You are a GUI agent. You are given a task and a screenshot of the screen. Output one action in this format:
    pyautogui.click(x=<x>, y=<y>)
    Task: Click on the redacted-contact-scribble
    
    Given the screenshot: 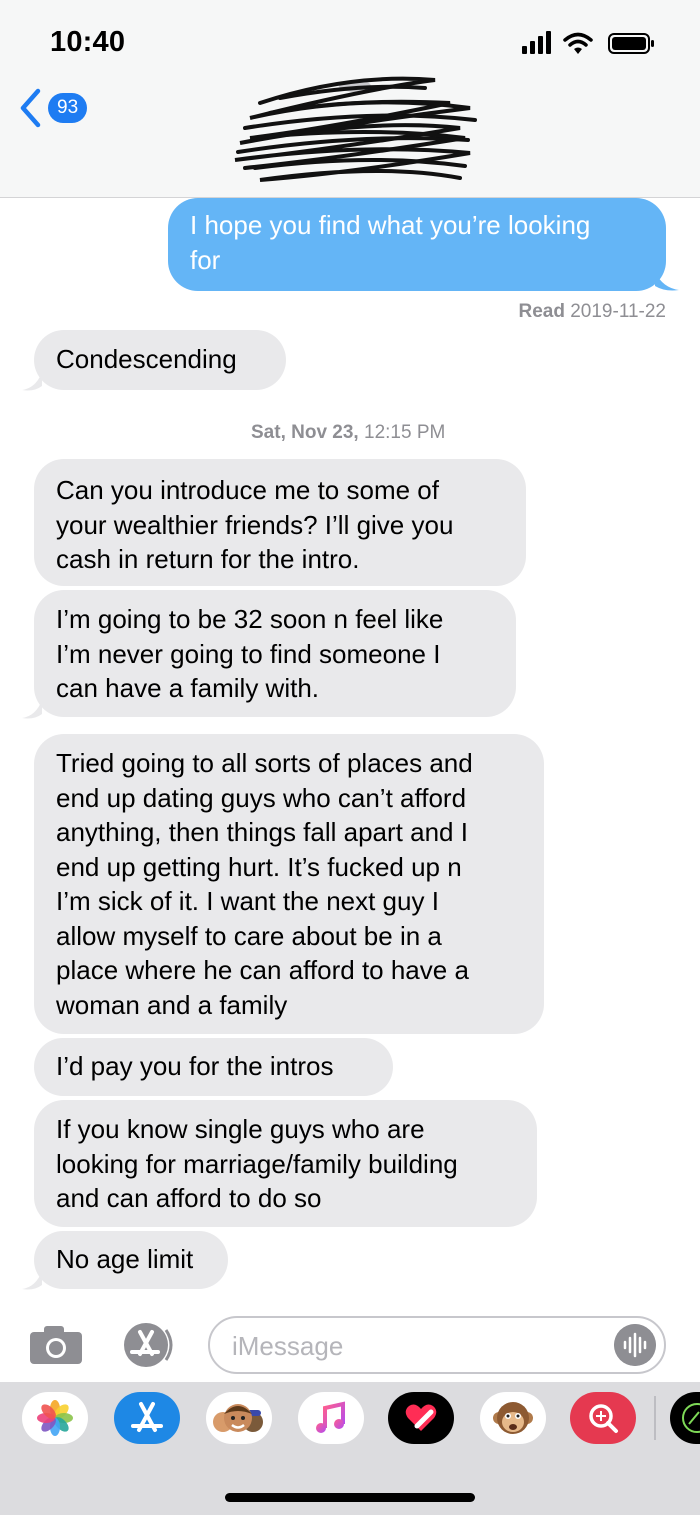 What is the action you would take?
    pyautogui.click(x=355, y=129)
    